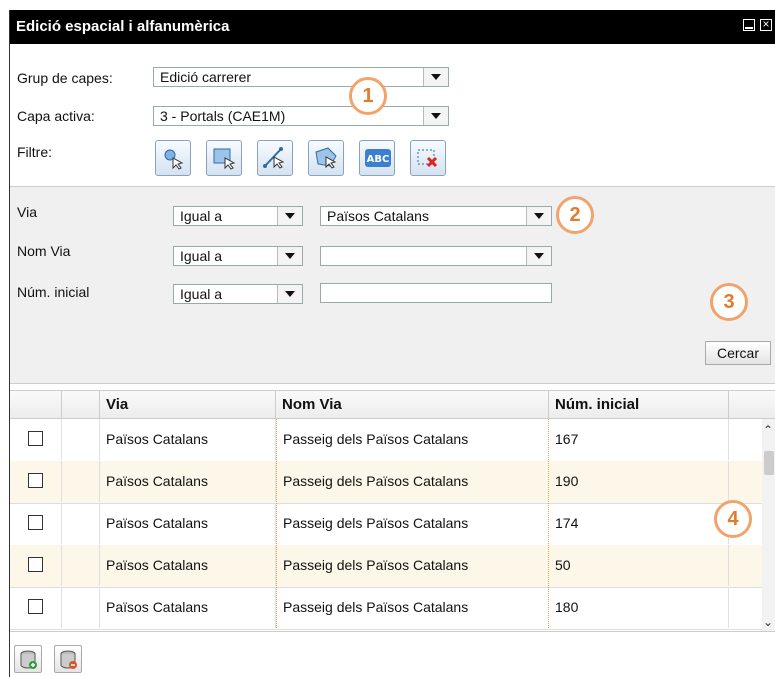 The image size is (775, 677). What do you see at coordinates (436, 216) in the screenshot?
I see `value-select-via: Països Catalans` at bounding box center [436, 216].